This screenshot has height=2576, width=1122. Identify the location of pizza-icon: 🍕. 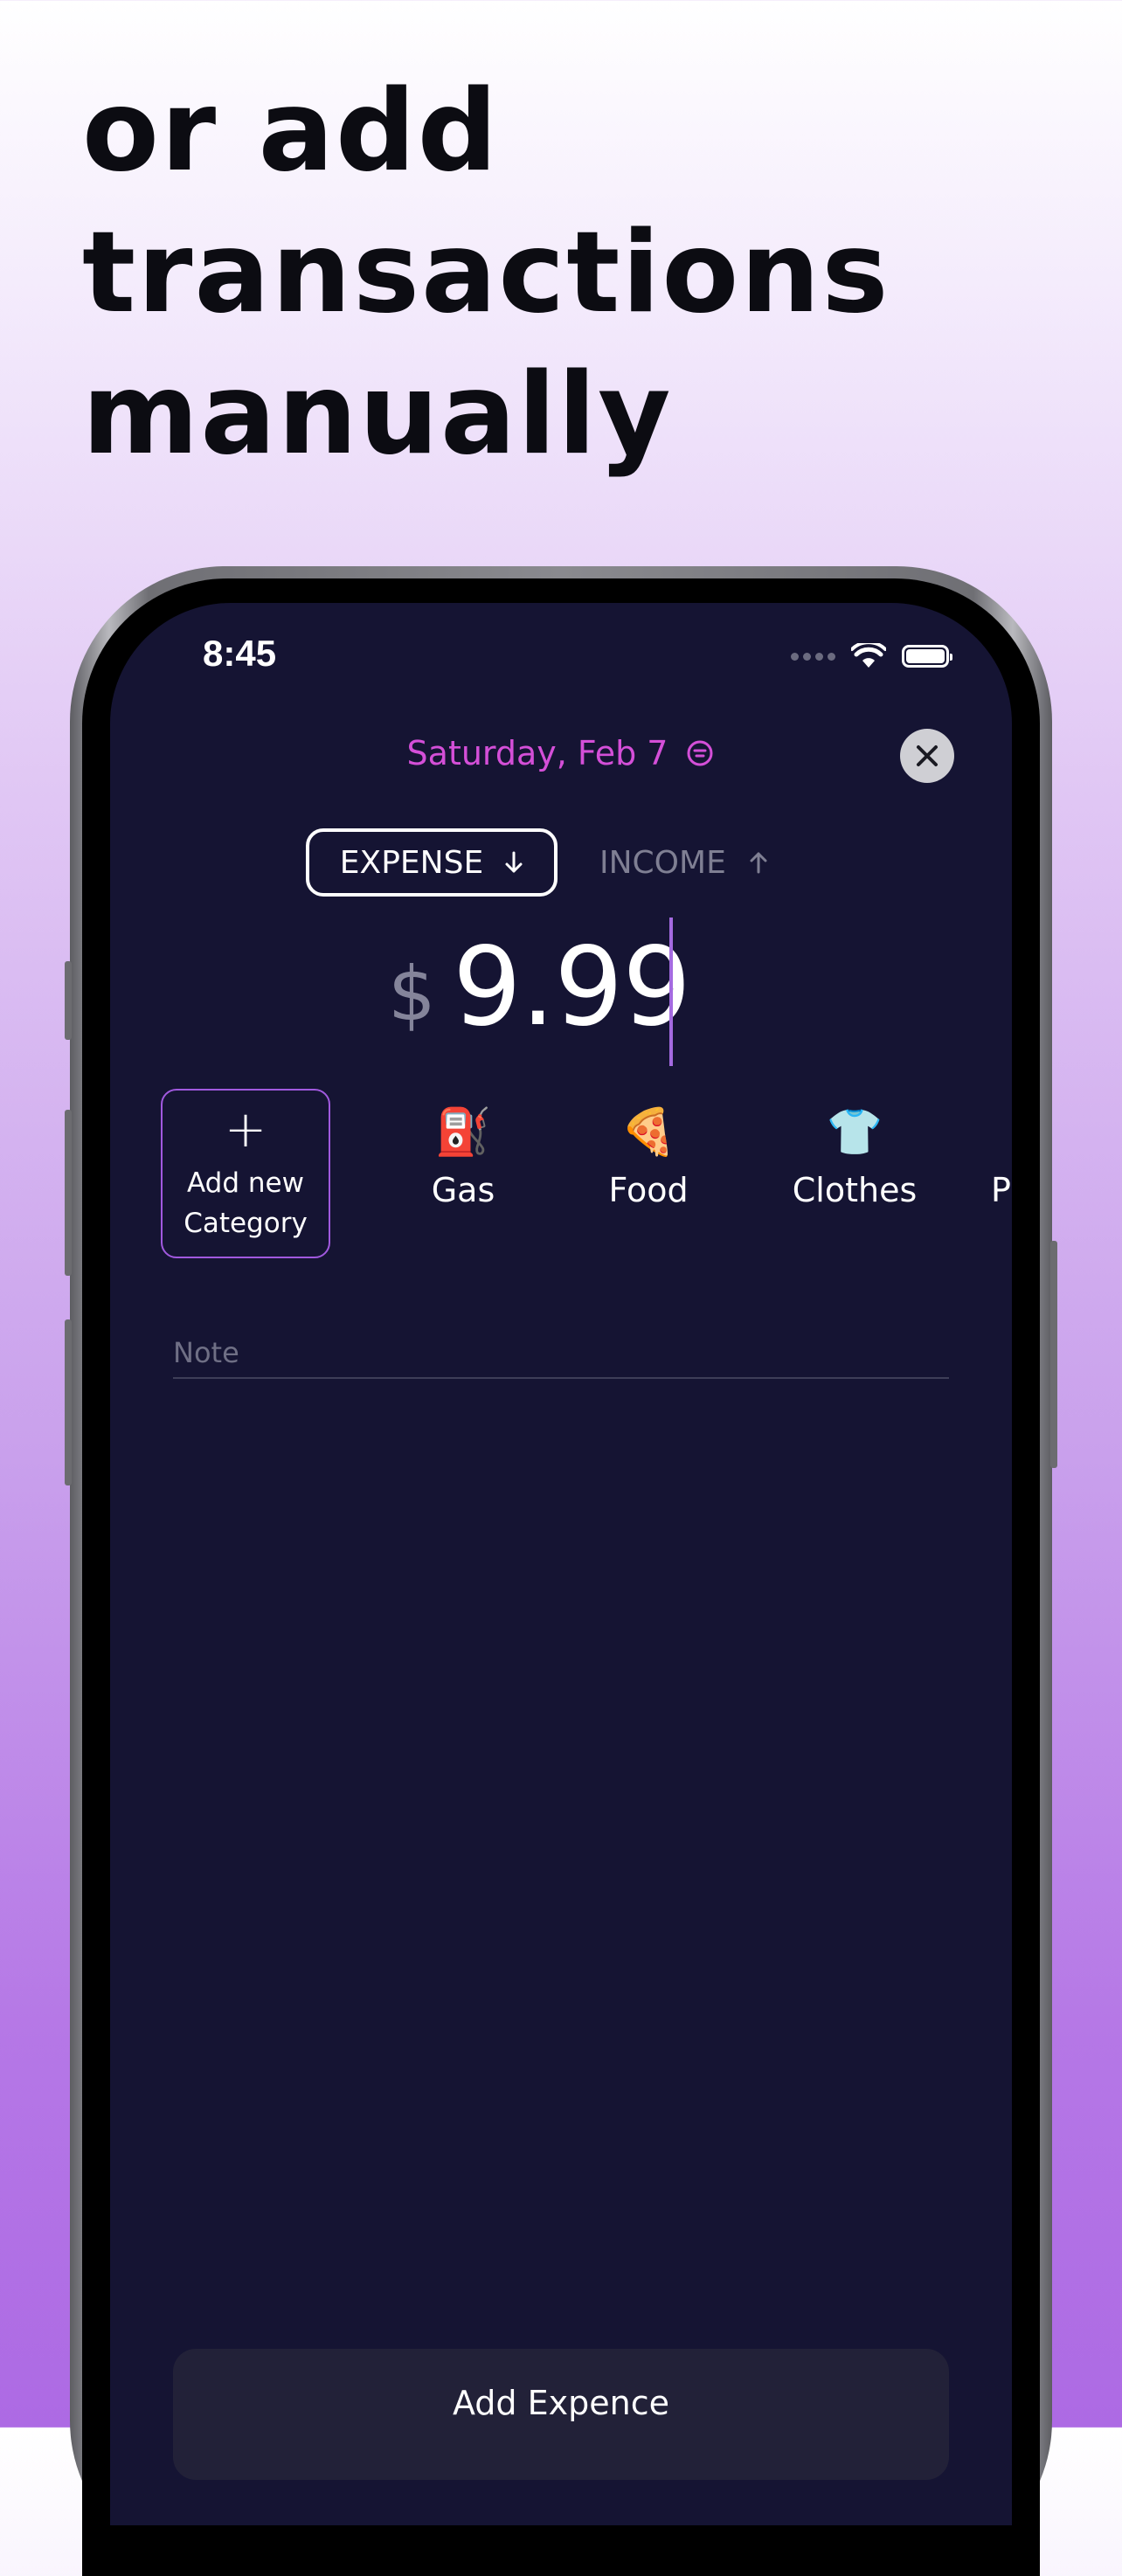
(648, 1132).